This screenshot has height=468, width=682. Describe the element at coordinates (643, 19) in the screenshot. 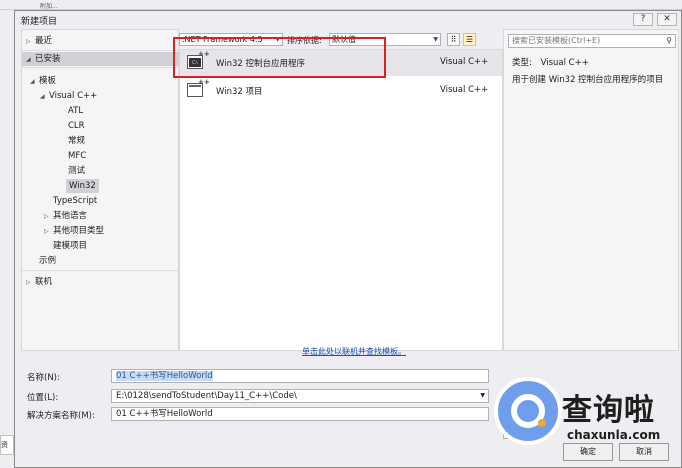

I see `help-button: ?` at that location.